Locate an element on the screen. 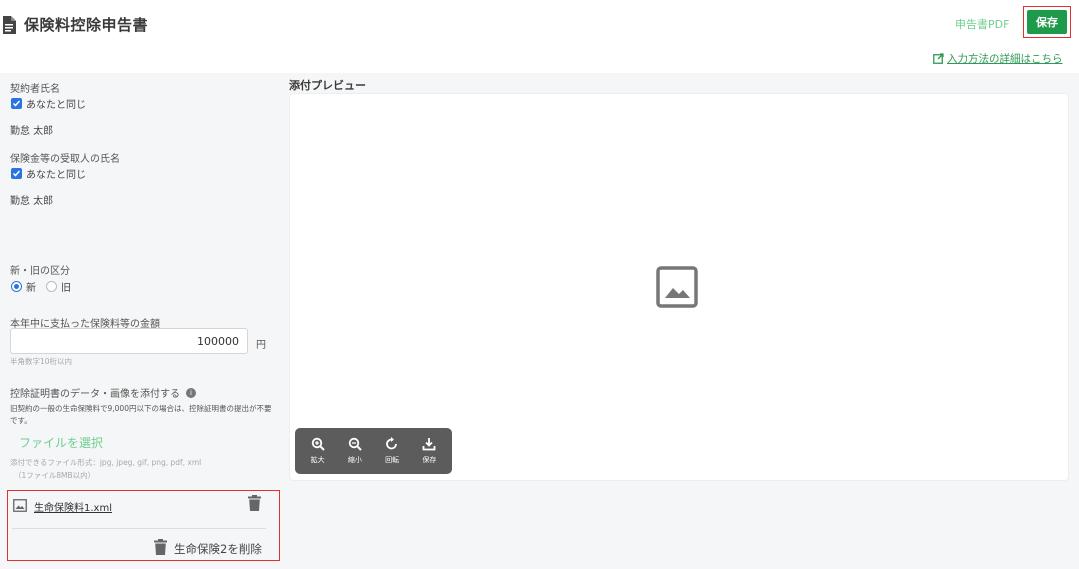 The width and height of the screenshot is (1079, 569). contractor-same-label: あなたと同じ is located at coordinates (56, 105).